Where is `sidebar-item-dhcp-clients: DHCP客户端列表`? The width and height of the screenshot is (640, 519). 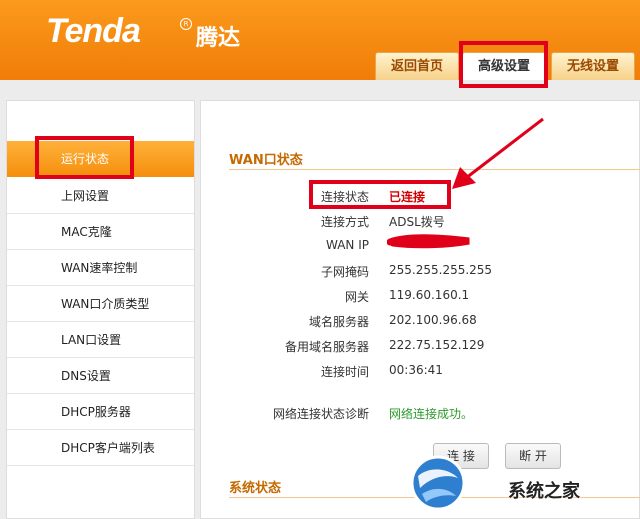
sidebar-item-dhcp-clients: DHCP客户端列表 is located at coordinates (100, 448).